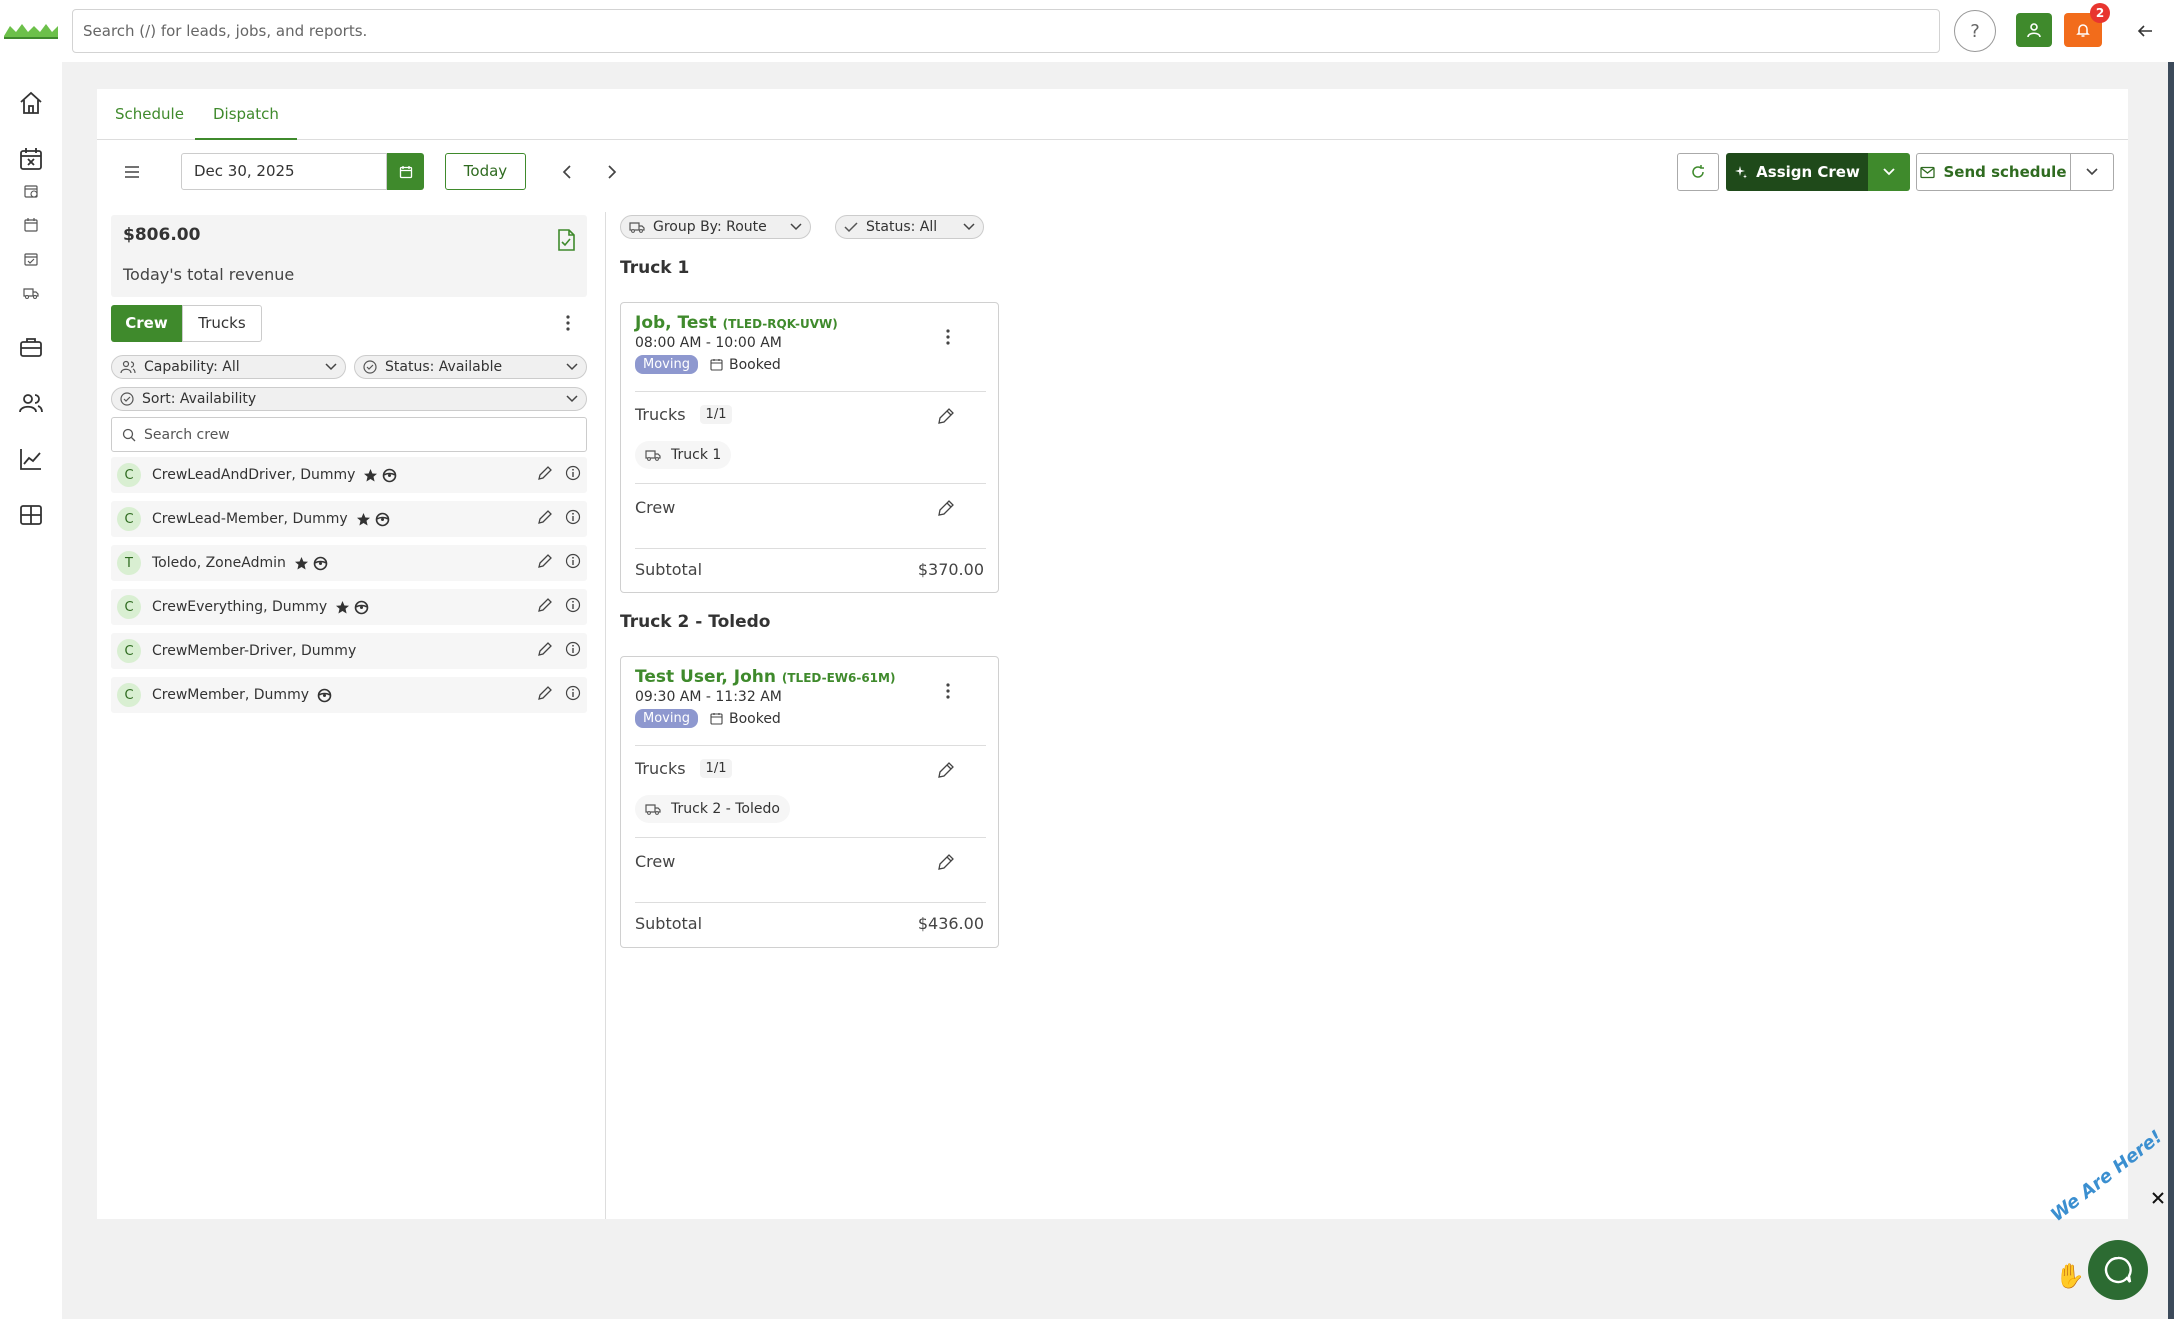 This screenshot has height=1319, width=2174. Describe the element at coordinates (230, 695) in the screenshot. I see `crew-name: CrewMember, Dummy` at that location.